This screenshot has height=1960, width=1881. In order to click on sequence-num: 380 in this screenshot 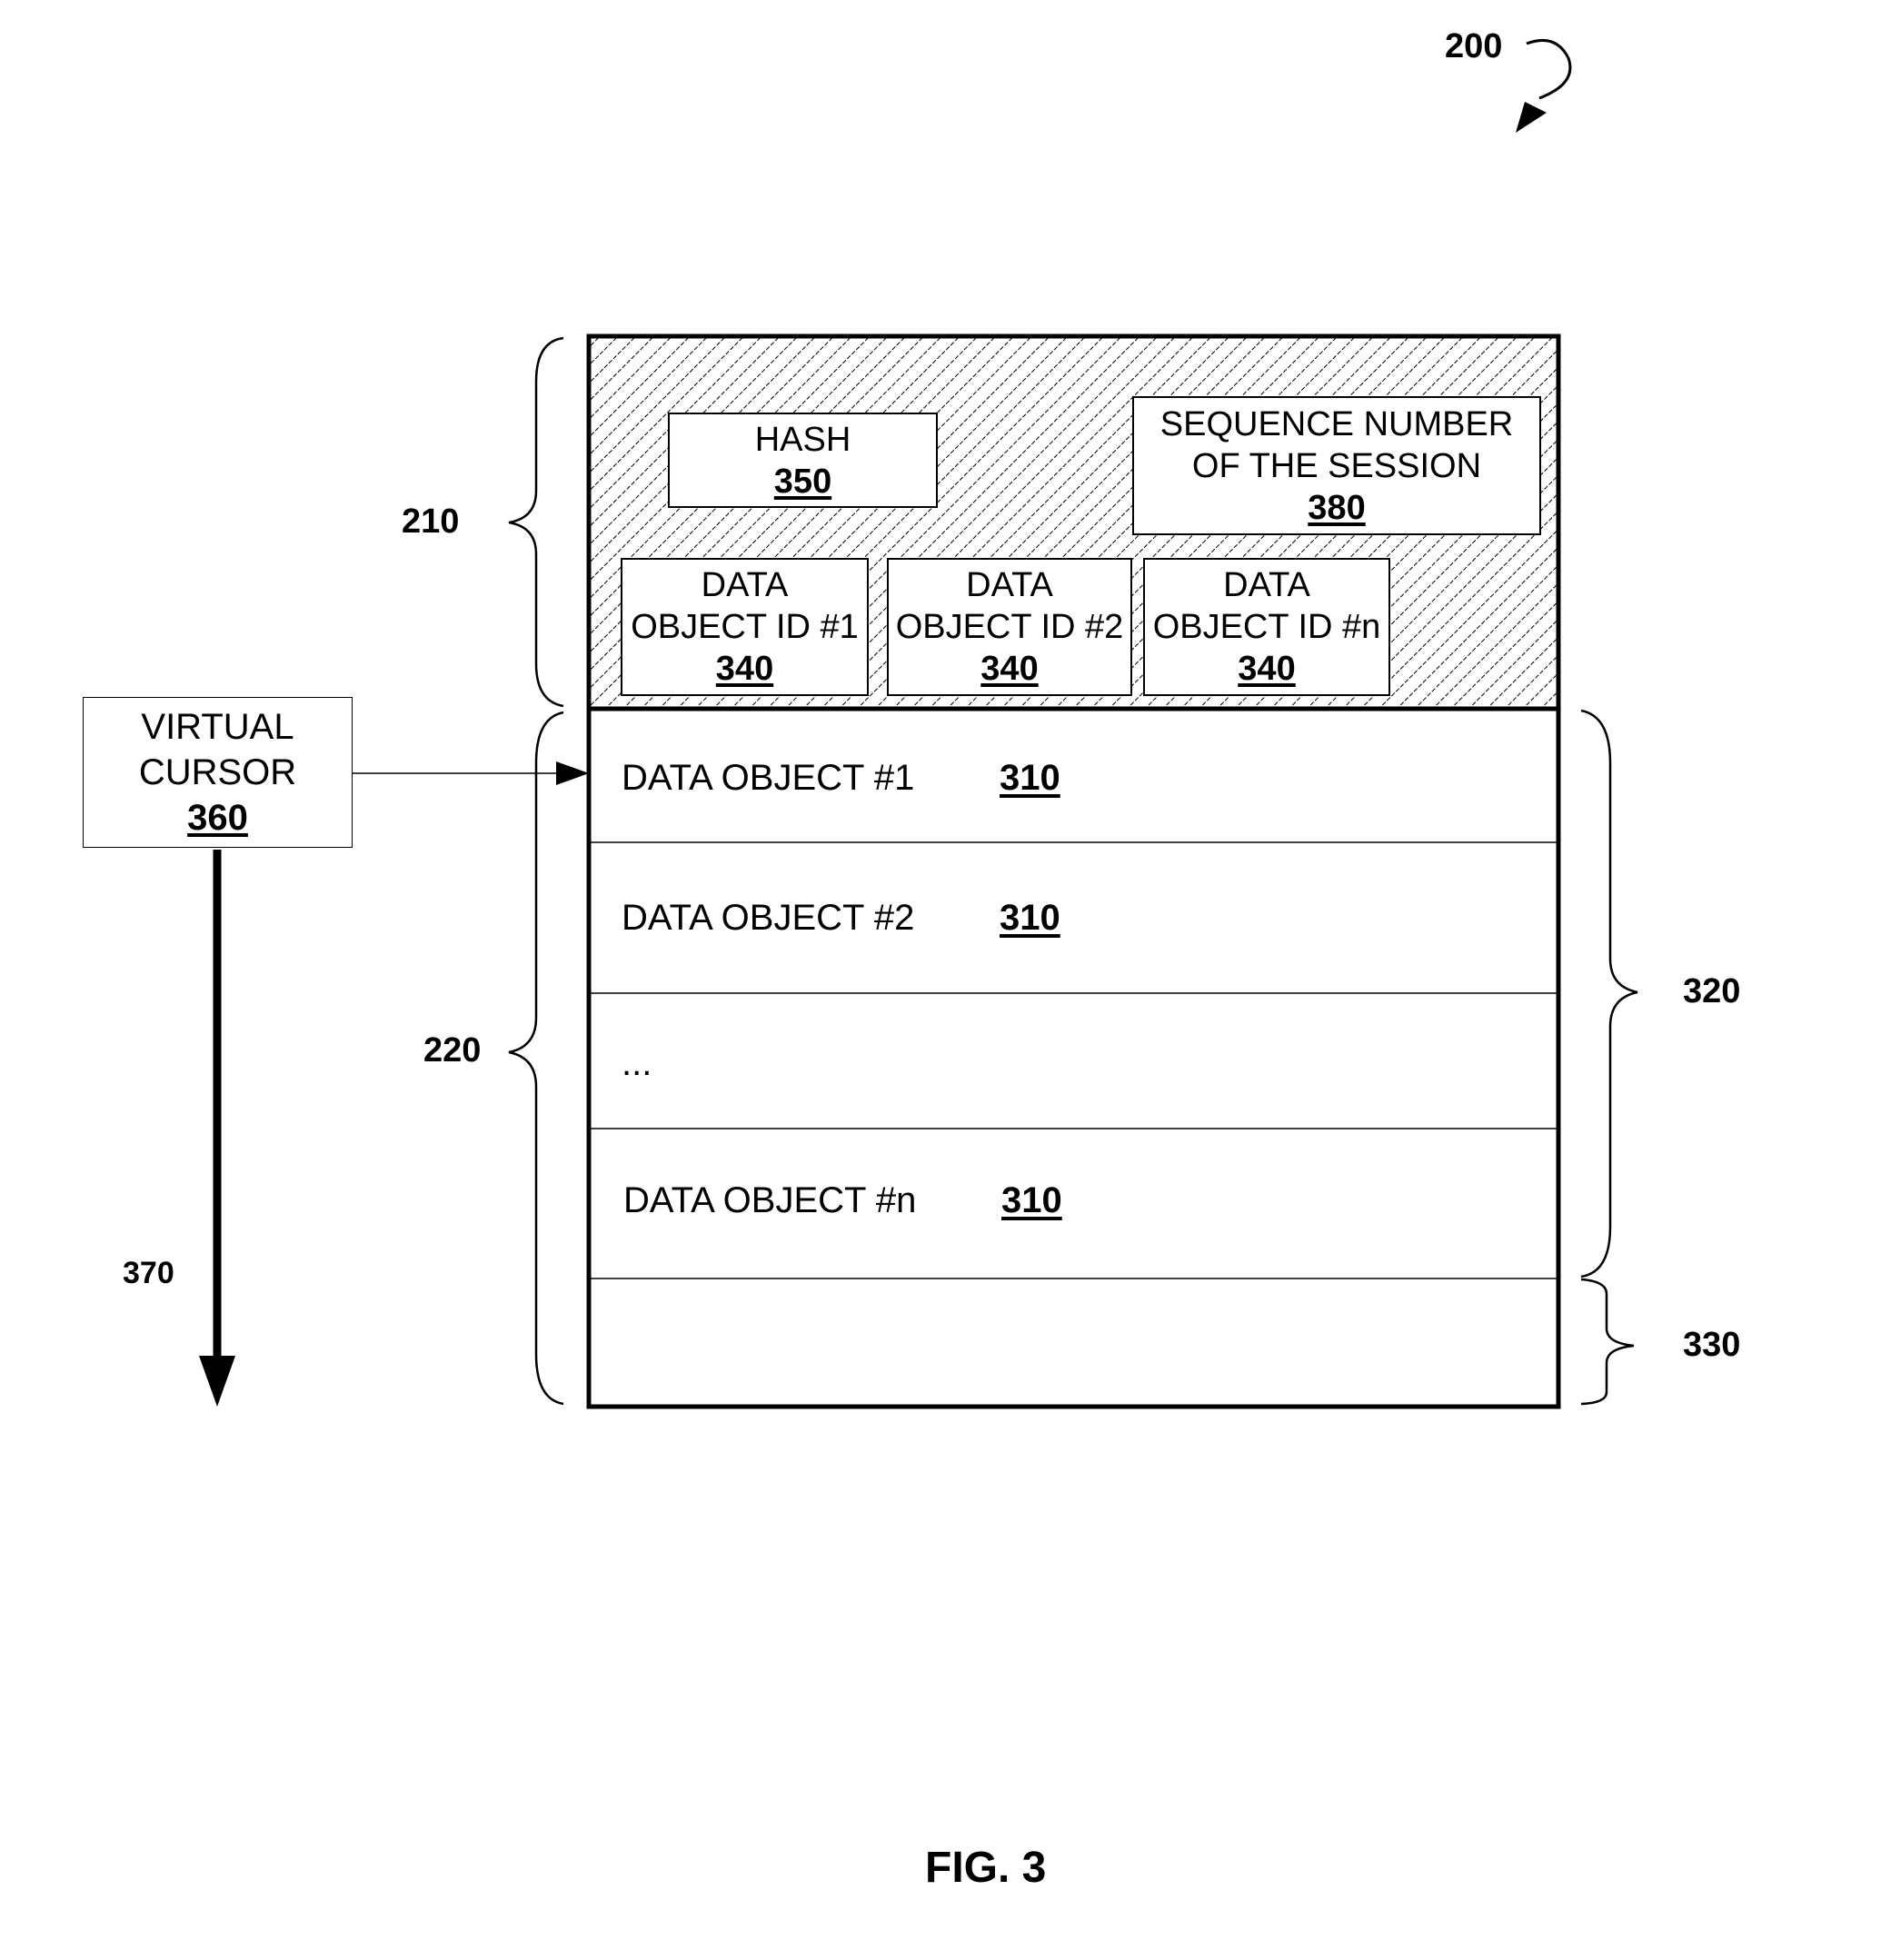, I will do `click(1337, 507)`.